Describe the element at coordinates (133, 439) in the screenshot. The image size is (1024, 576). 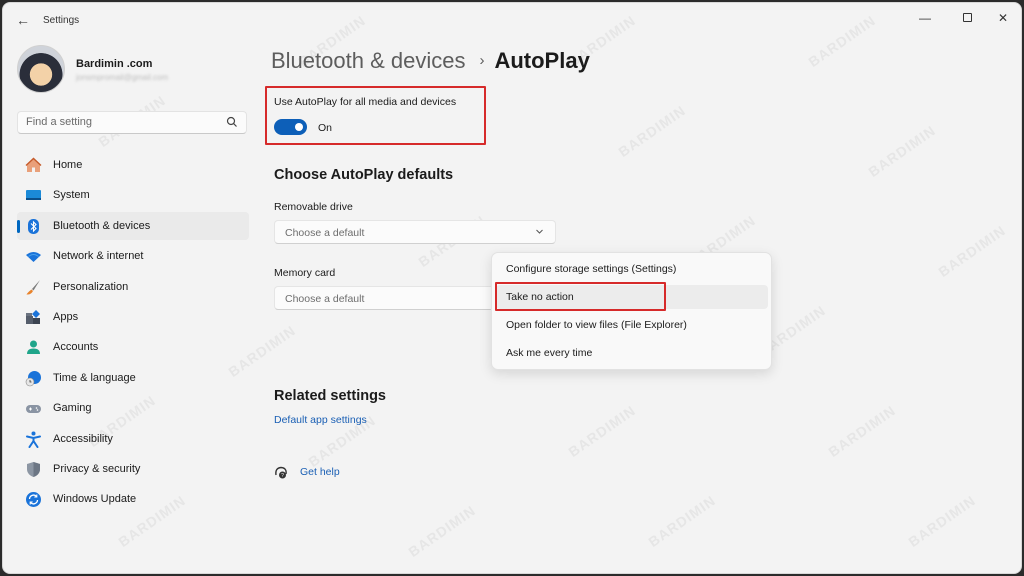
I see `sidebar-item-accessibility: Accessibility` at that location.